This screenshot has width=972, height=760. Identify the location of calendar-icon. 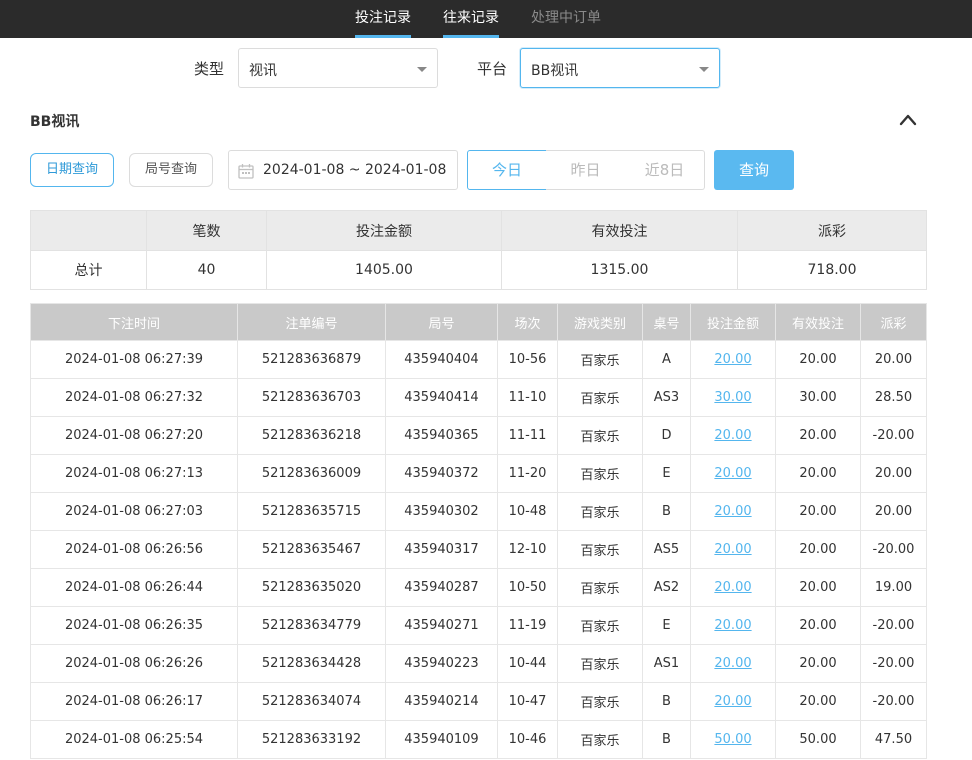
(246, 171).